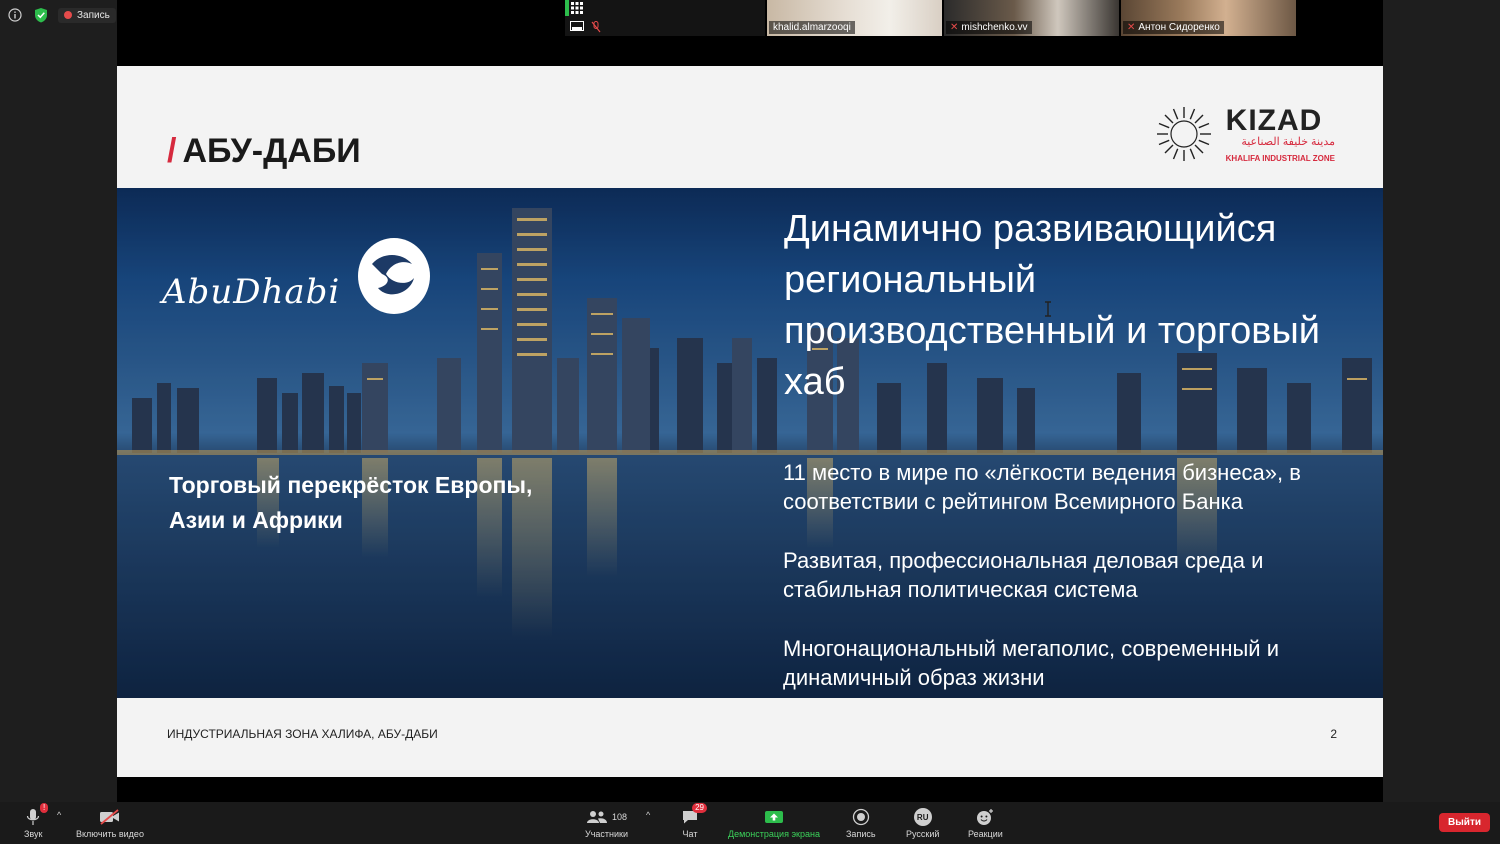 The height and width of the screenshot is (844, 1500). What do you see at coordinates (694, 821) in the screenshot?
I see `chat-button: 29 Чат` at bounding box center [694, 821].